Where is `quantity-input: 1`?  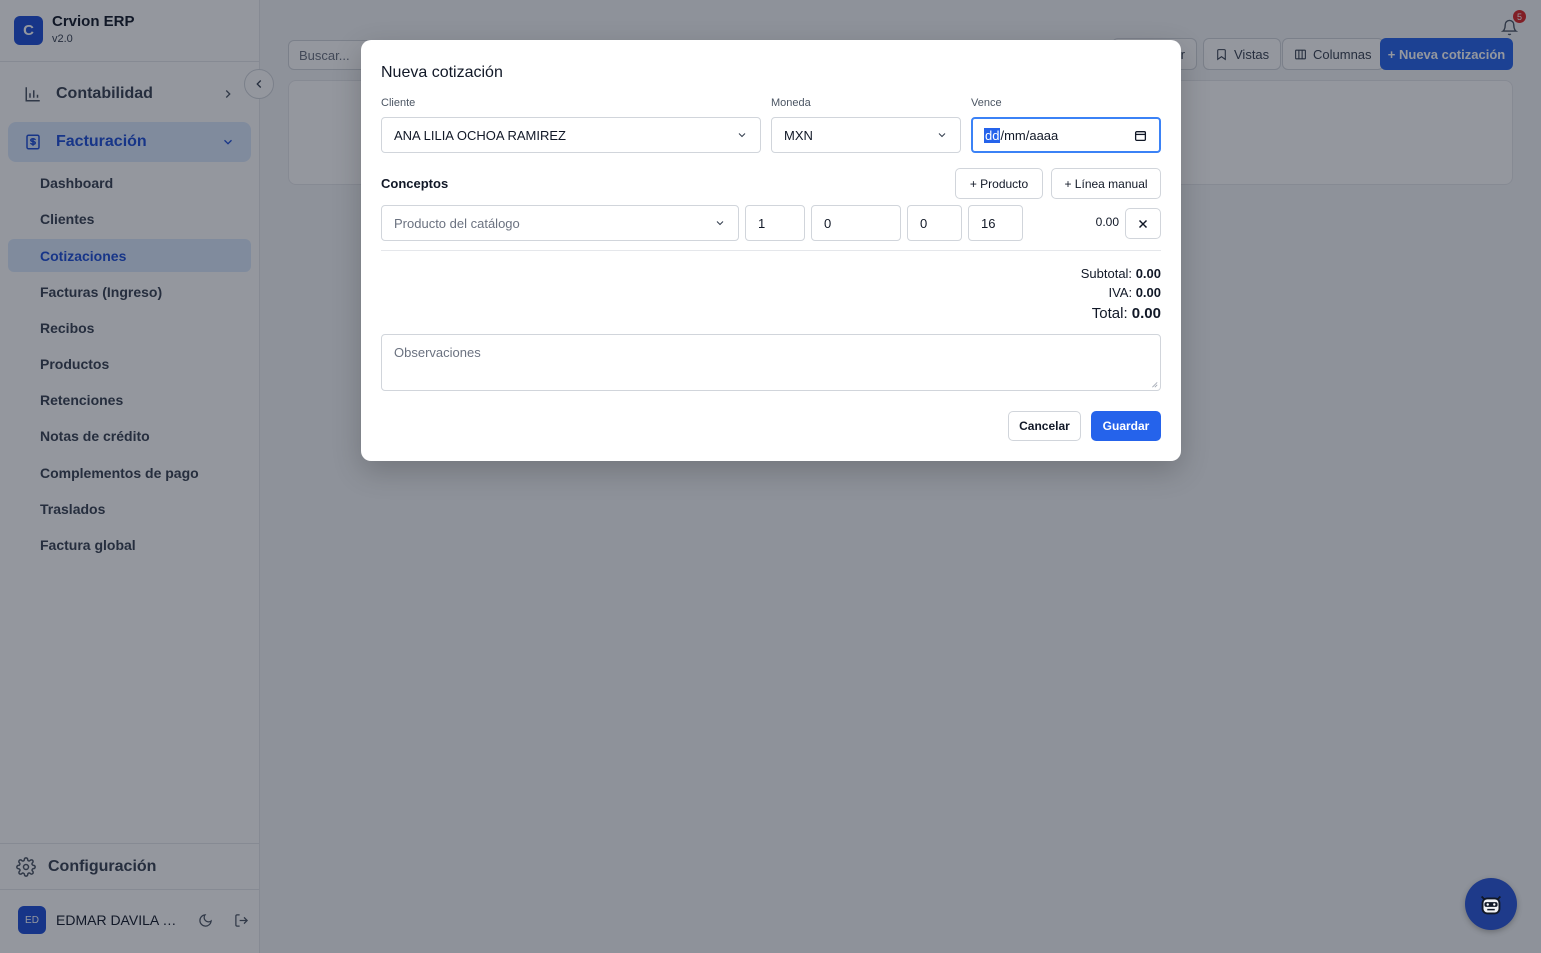 quantity-input: 1 is located at coordinates (775, 223).